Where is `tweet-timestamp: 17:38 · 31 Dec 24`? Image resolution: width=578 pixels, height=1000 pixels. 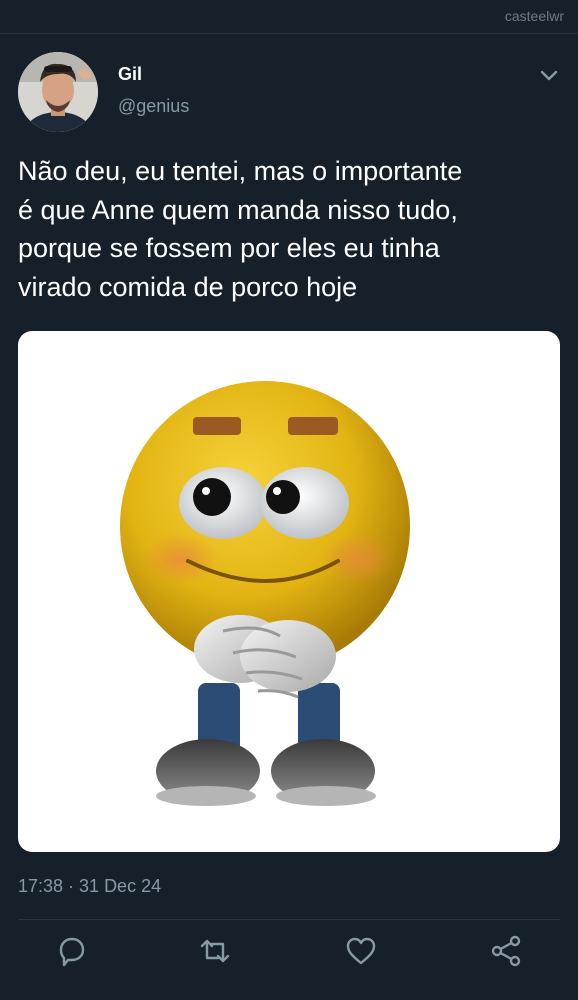 tweet-timestamp: 17:38 · 31 Dec 24 is located at coordinates (89, 886).